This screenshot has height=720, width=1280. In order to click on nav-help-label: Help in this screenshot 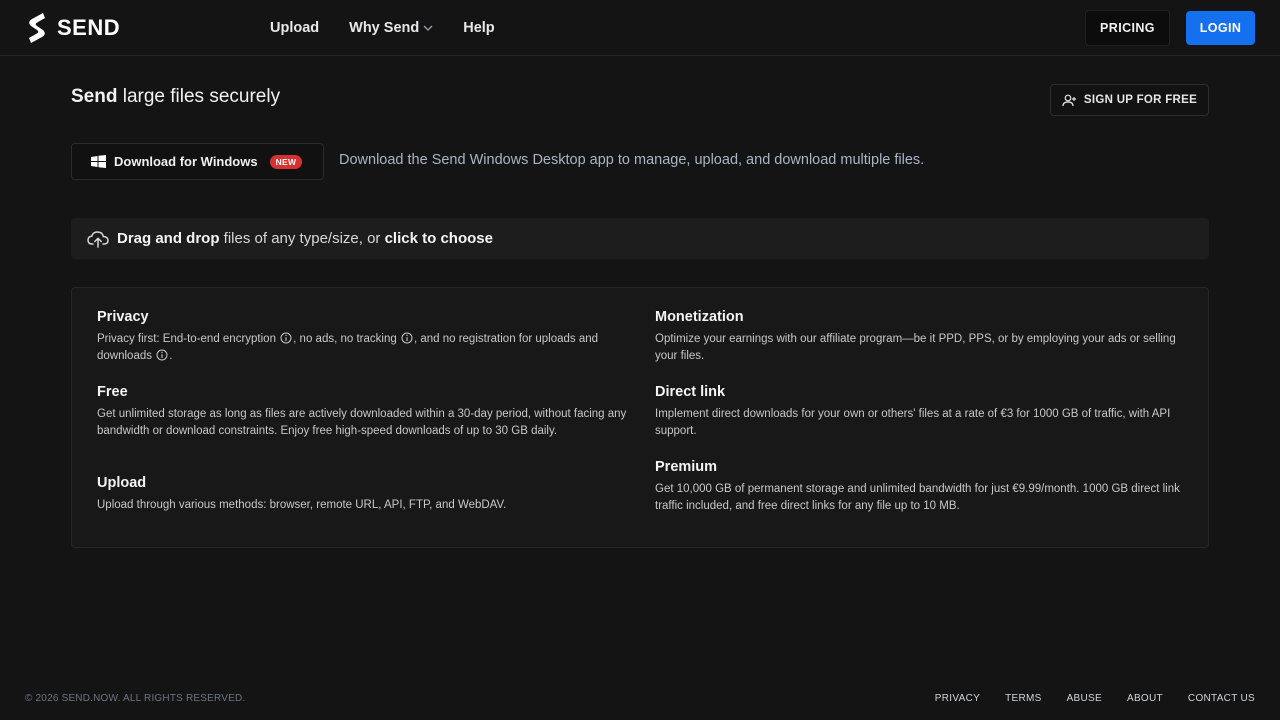, I will do `click(479, 27)`.